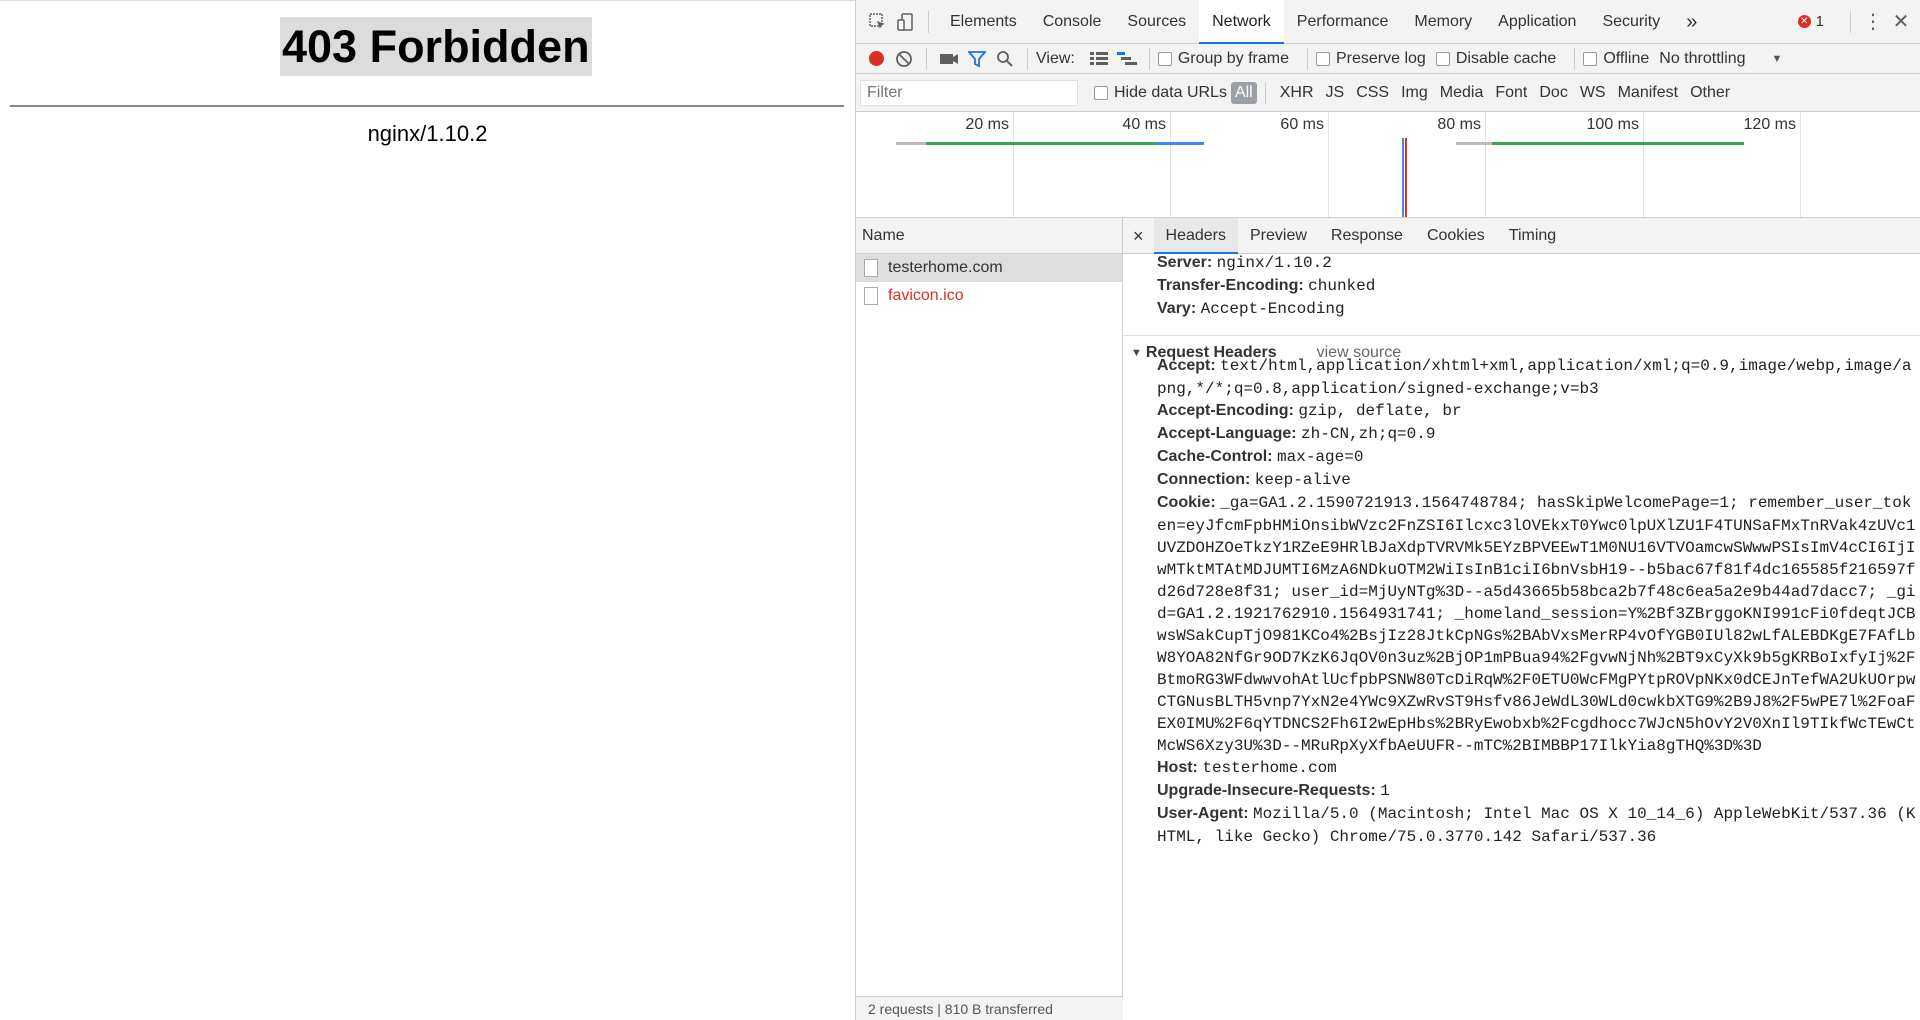  What do you see at coordinates (1164, 58) in the screenshot?
I see `group-by-frame-checkbox` at bounding box center [1164, 58].